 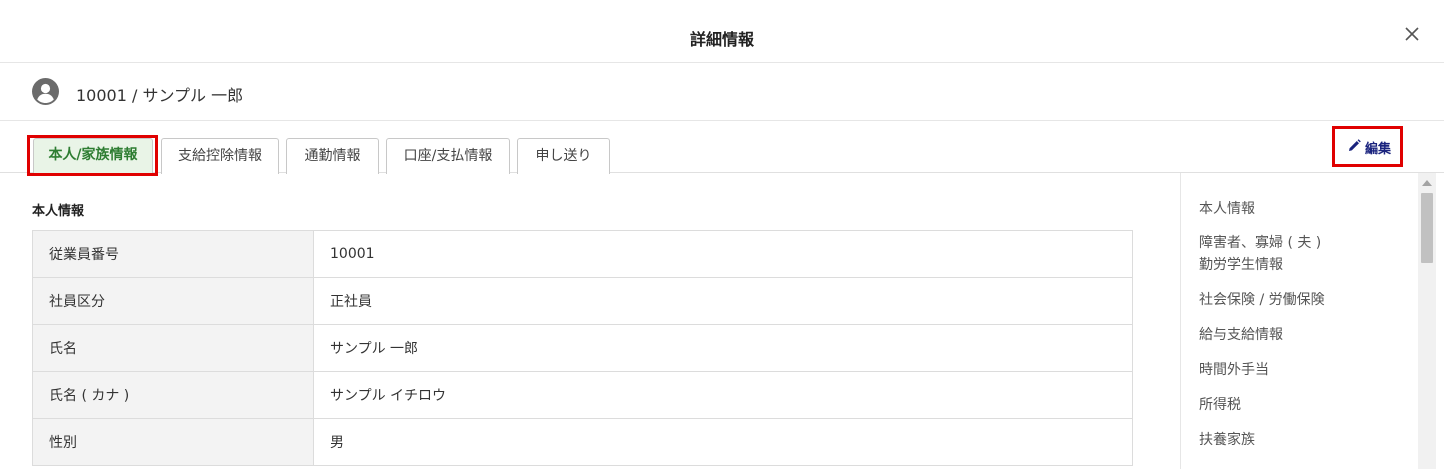 I want to click on side-nav-item-label: 障害者、寡婦 ( 夫 ), so click(x=1260, y=243).